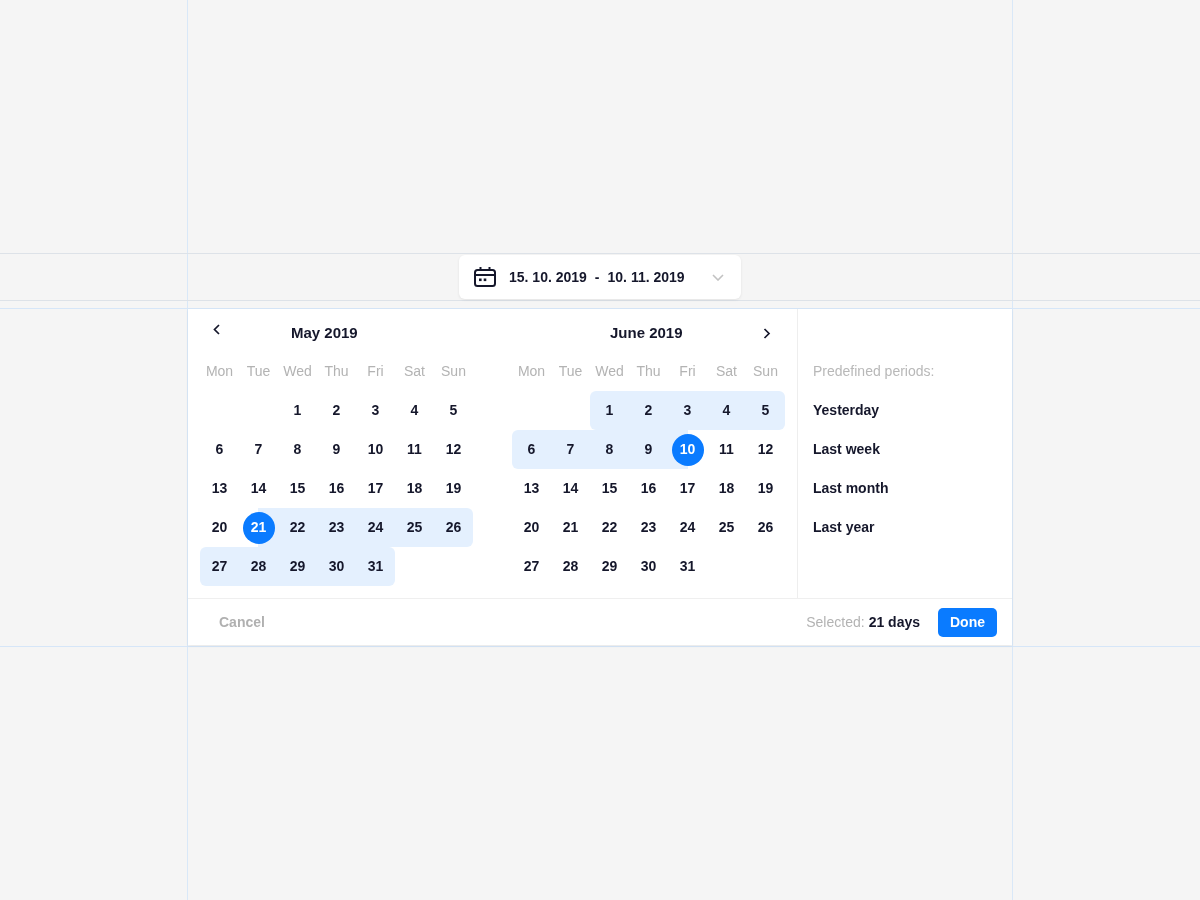  Describe the element at coordinates (485, 277) in the screenshot. I see `calendar-icon` at that location.